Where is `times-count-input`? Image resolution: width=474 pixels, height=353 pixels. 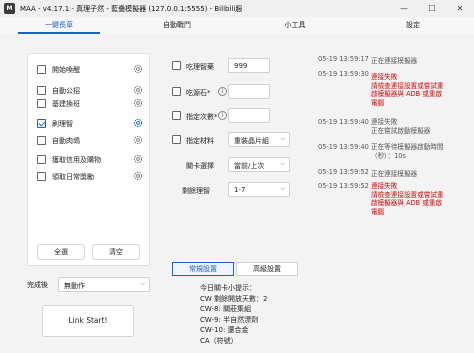
times-count-input is located at coordinates (249, 115).